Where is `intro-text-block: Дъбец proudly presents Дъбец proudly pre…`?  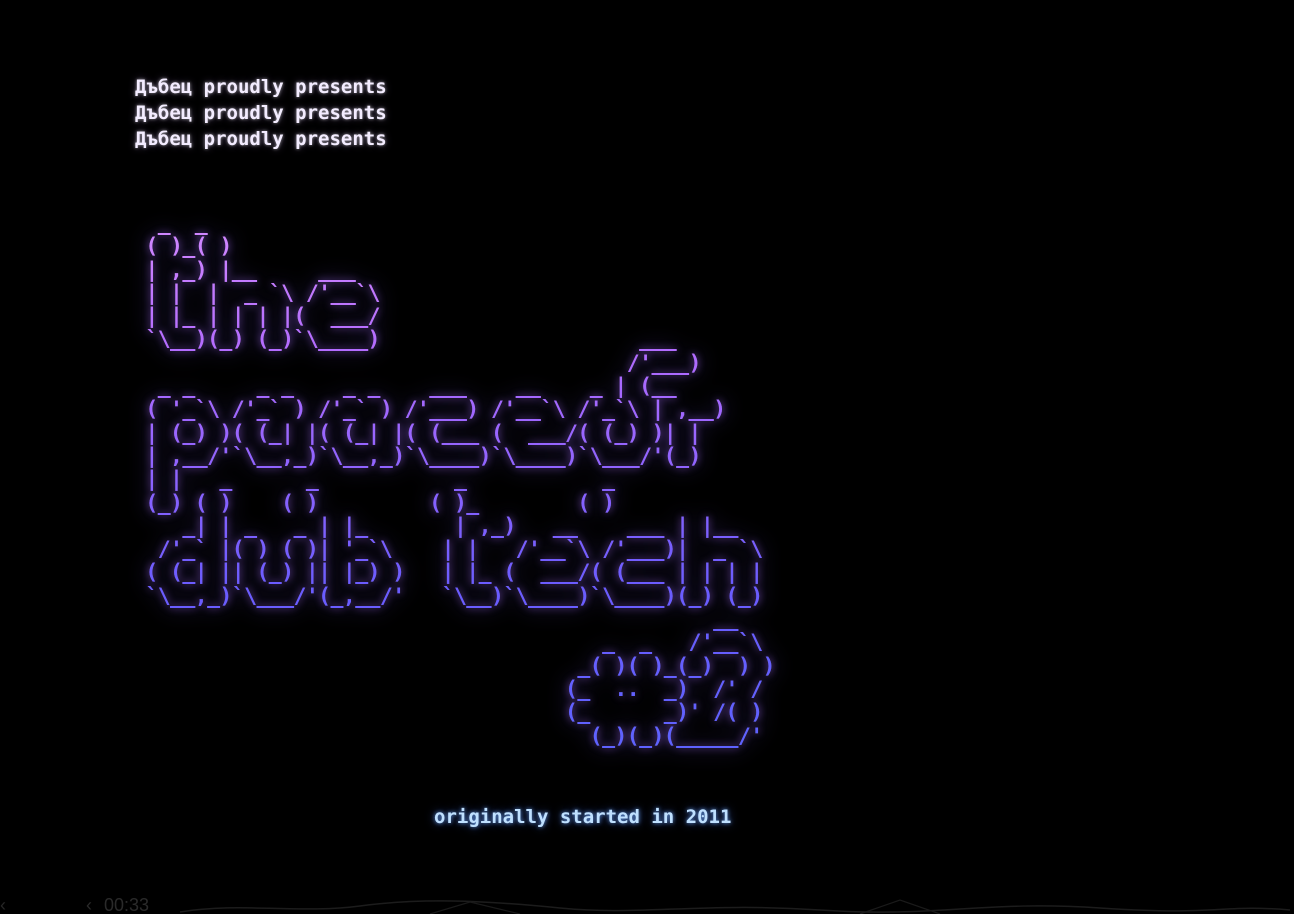 intro-text-block: Дъбец proudly presents Дъбец proudly pre… is located at coordinates (261, 113).